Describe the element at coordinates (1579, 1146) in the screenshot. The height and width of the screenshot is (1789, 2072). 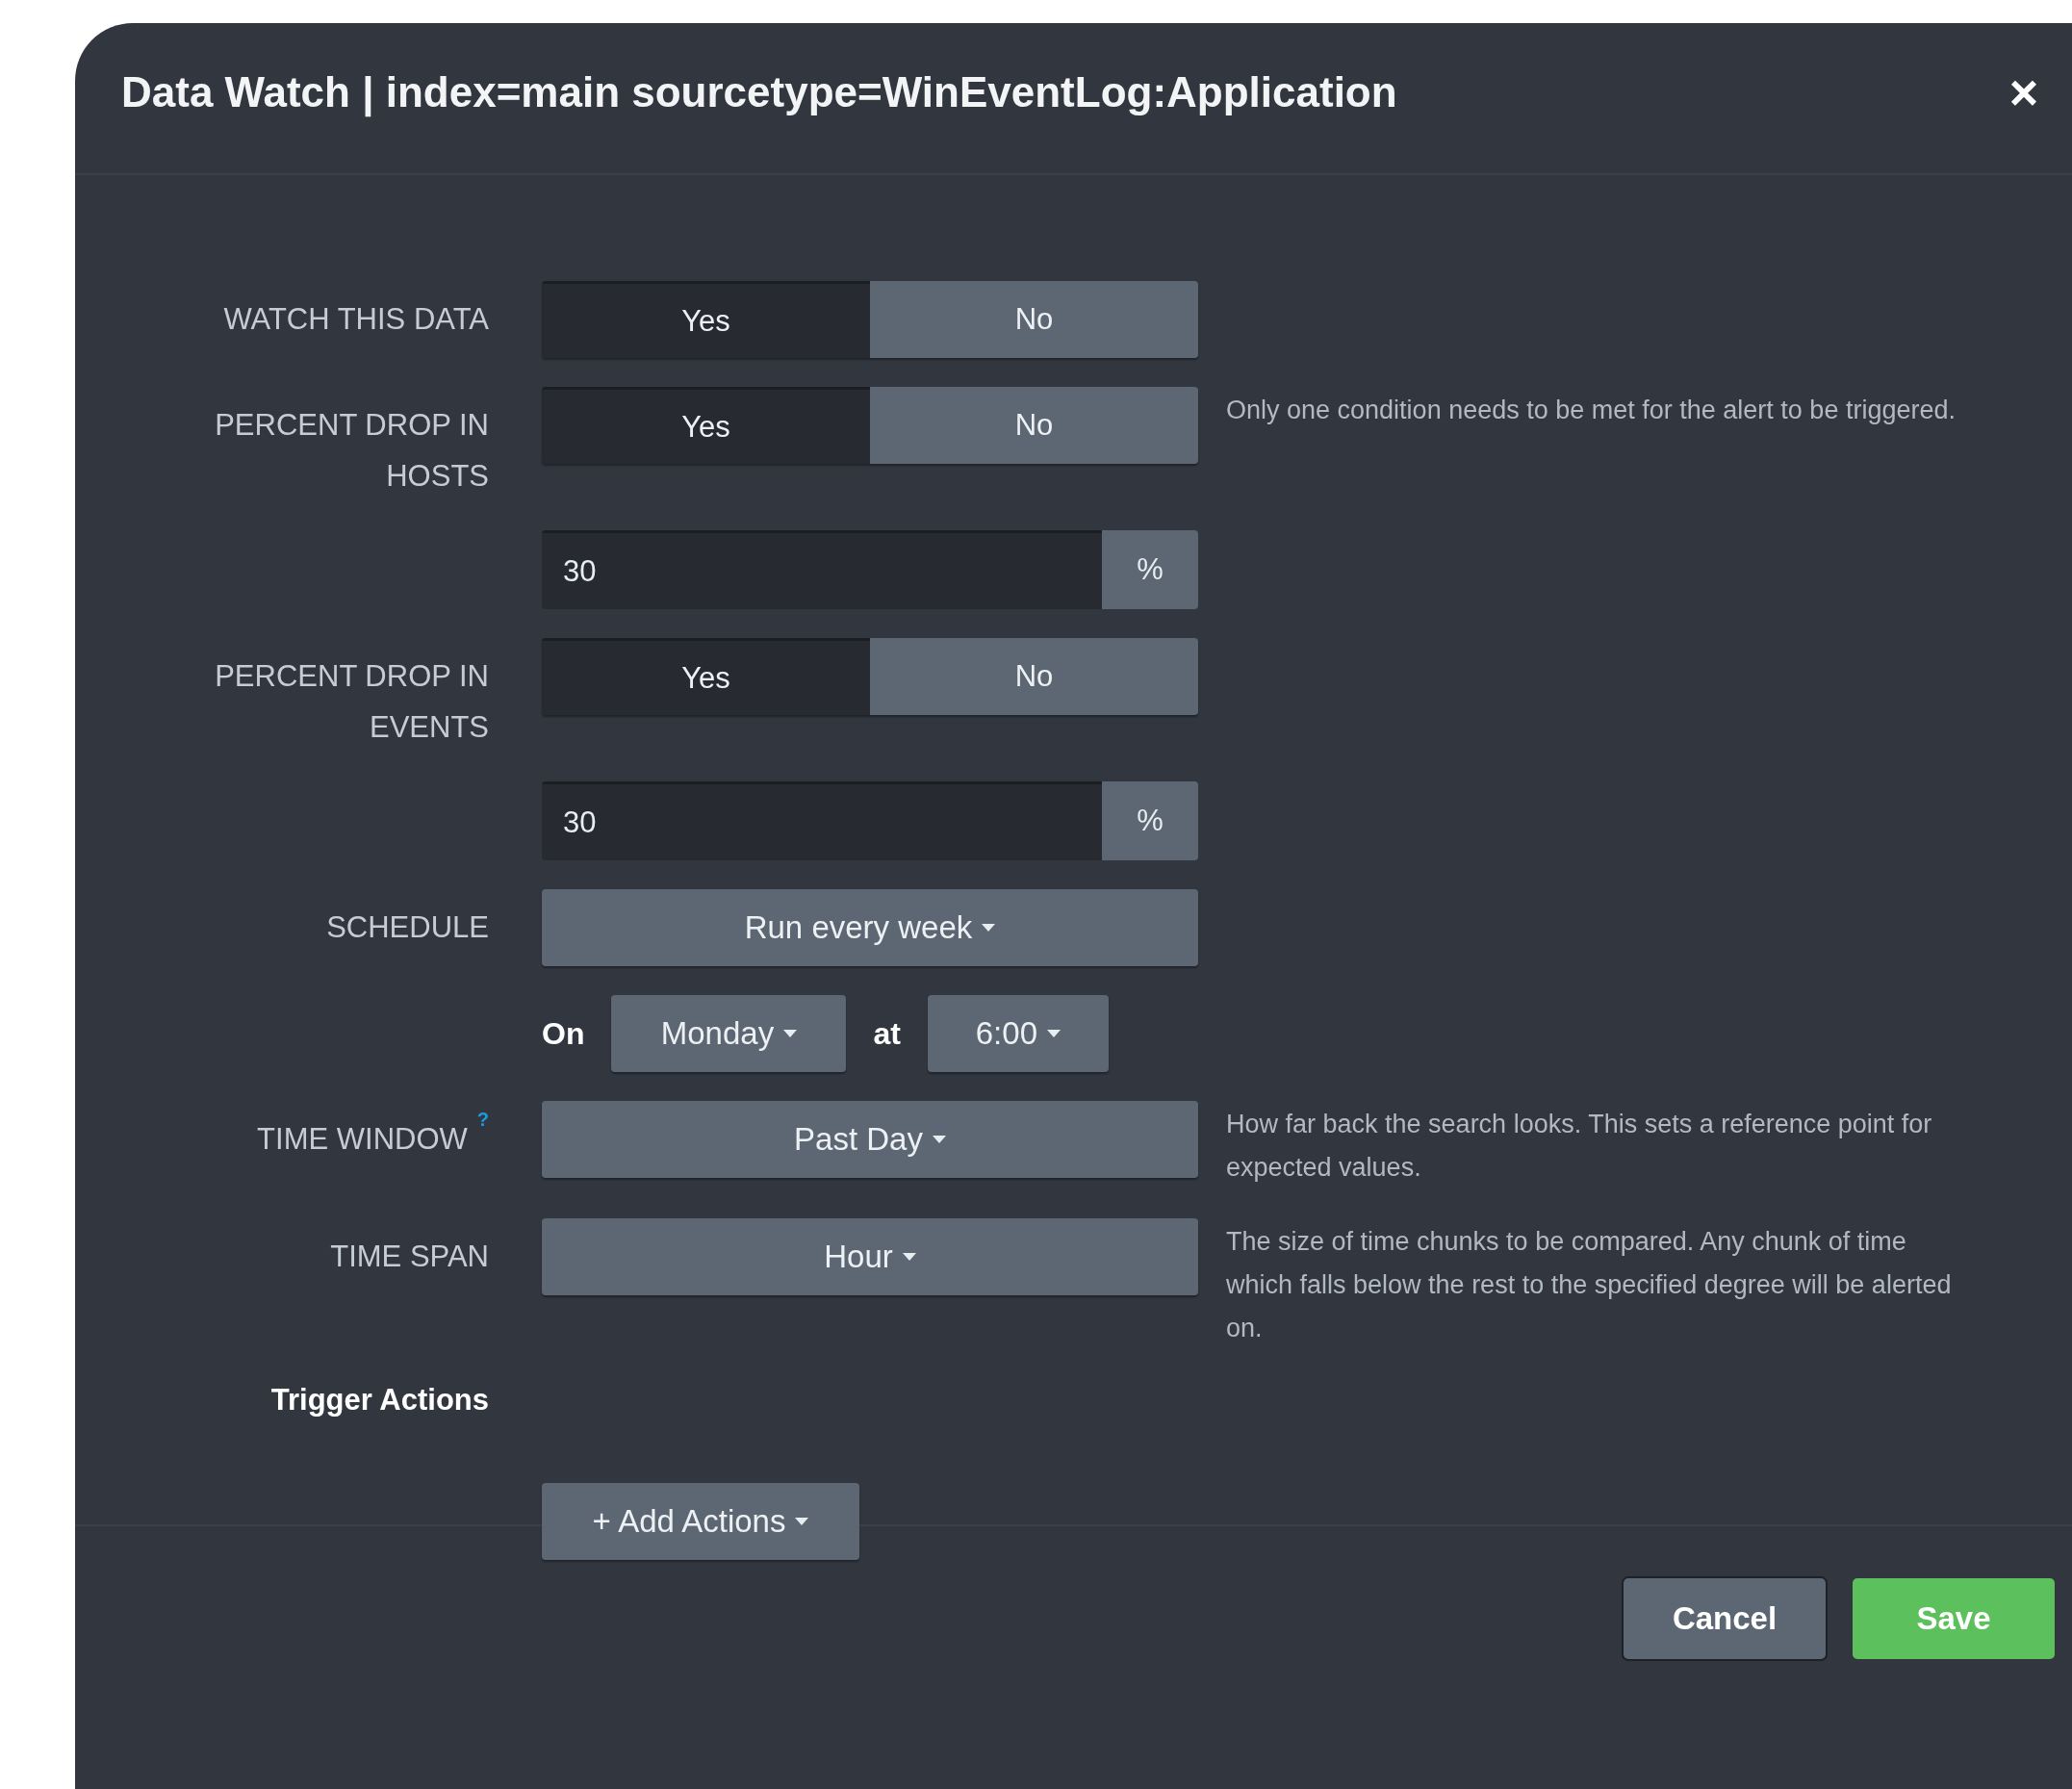
I see `help-text: How far back the search looks. This sets a reference point for expected values.` at that location.